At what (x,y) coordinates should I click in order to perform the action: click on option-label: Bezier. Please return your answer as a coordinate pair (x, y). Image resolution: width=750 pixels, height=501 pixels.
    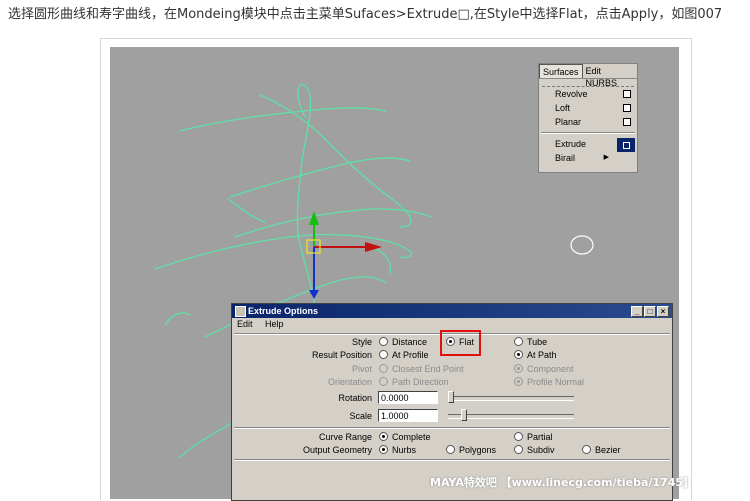
    Looking at the image, I should click on (608, 450).